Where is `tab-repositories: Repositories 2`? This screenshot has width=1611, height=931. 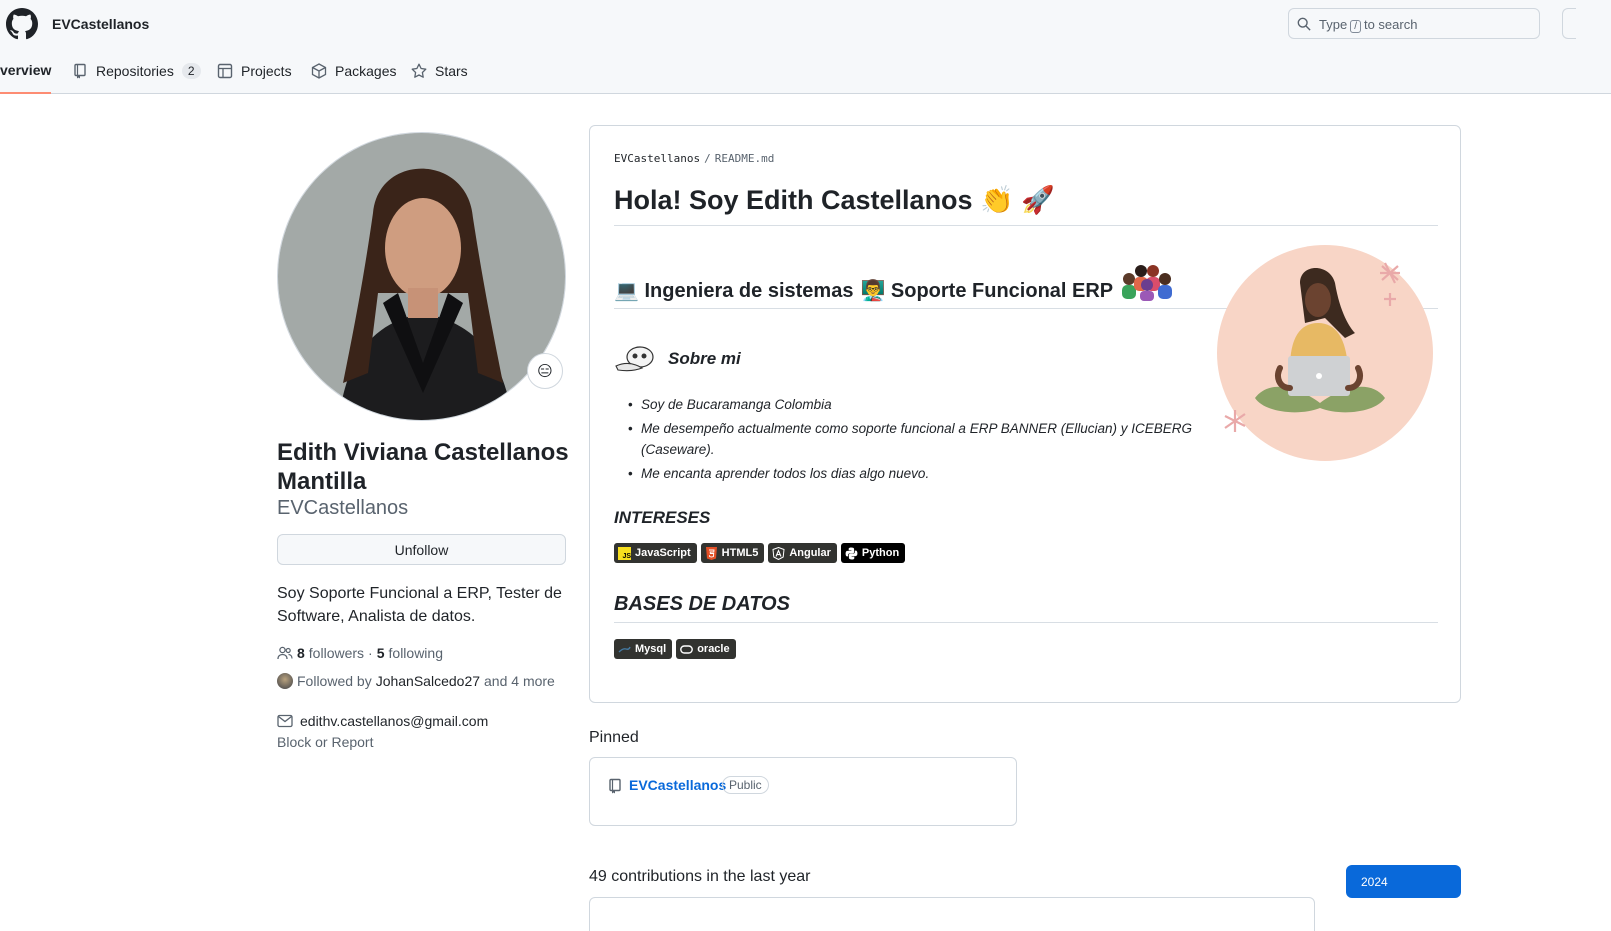
tab-repositories: Repositories 2 is located at coordinates (136, 71).